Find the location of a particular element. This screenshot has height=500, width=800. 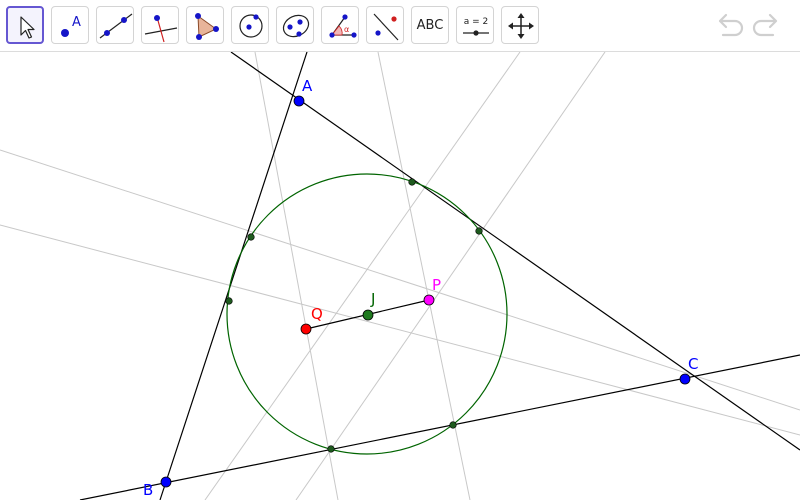

slider-icon: a = 2 is located at coordinates (476, 26).